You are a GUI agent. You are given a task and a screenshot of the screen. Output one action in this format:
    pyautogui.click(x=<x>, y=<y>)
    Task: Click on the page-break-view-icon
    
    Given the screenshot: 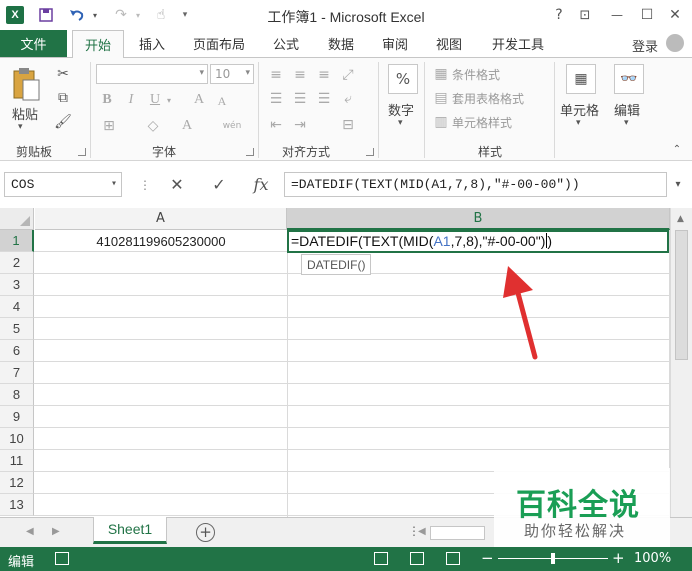 What is the action you would take?
    pyautogui.click(x=453, y=558)
    